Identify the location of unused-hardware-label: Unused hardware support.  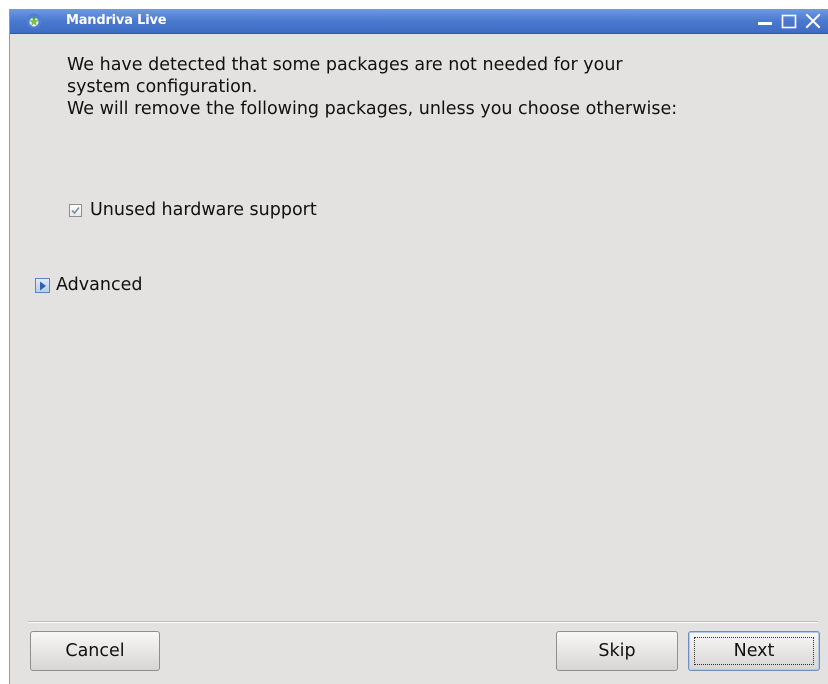
(203, 210).